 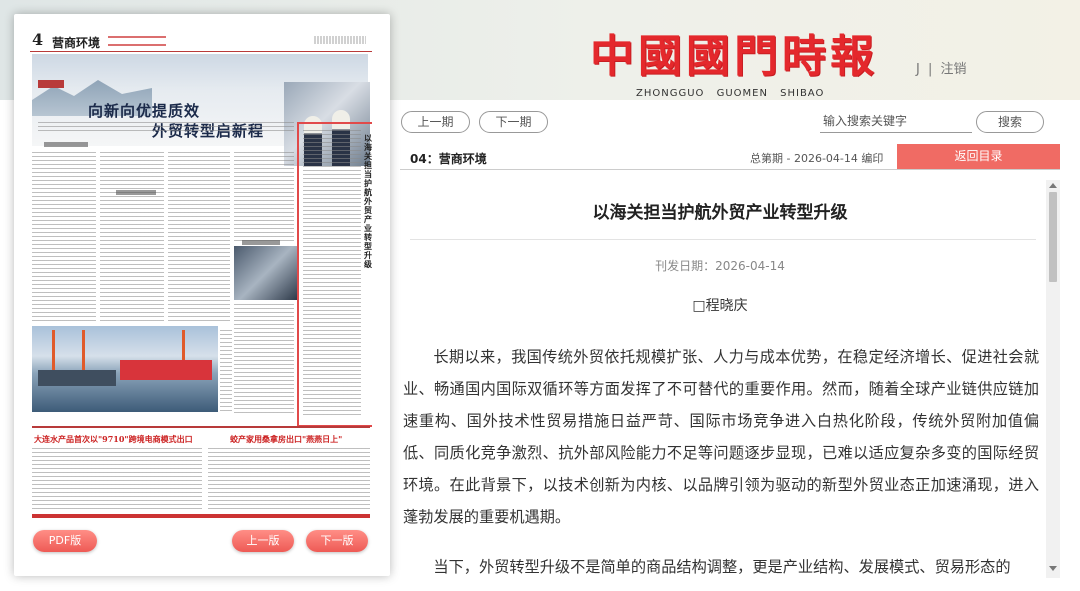 What do you see at coordinates (113, 439) in the screenshot?
I see `bottom-headline-left: 大连水产品首次以"9710"跨境电商模式出口` at bounding box center [113, 439].